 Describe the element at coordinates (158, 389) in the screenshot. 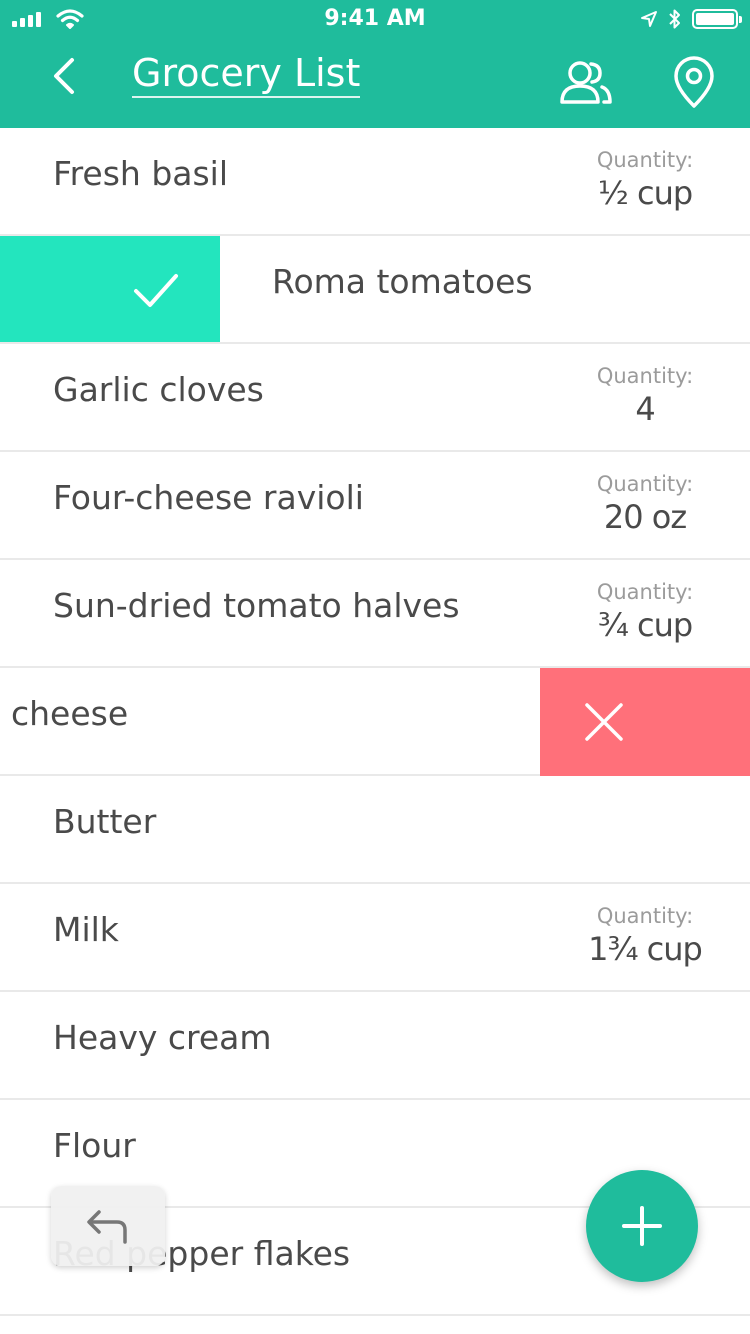

I see `item-name: Garlic cloves` at that location.